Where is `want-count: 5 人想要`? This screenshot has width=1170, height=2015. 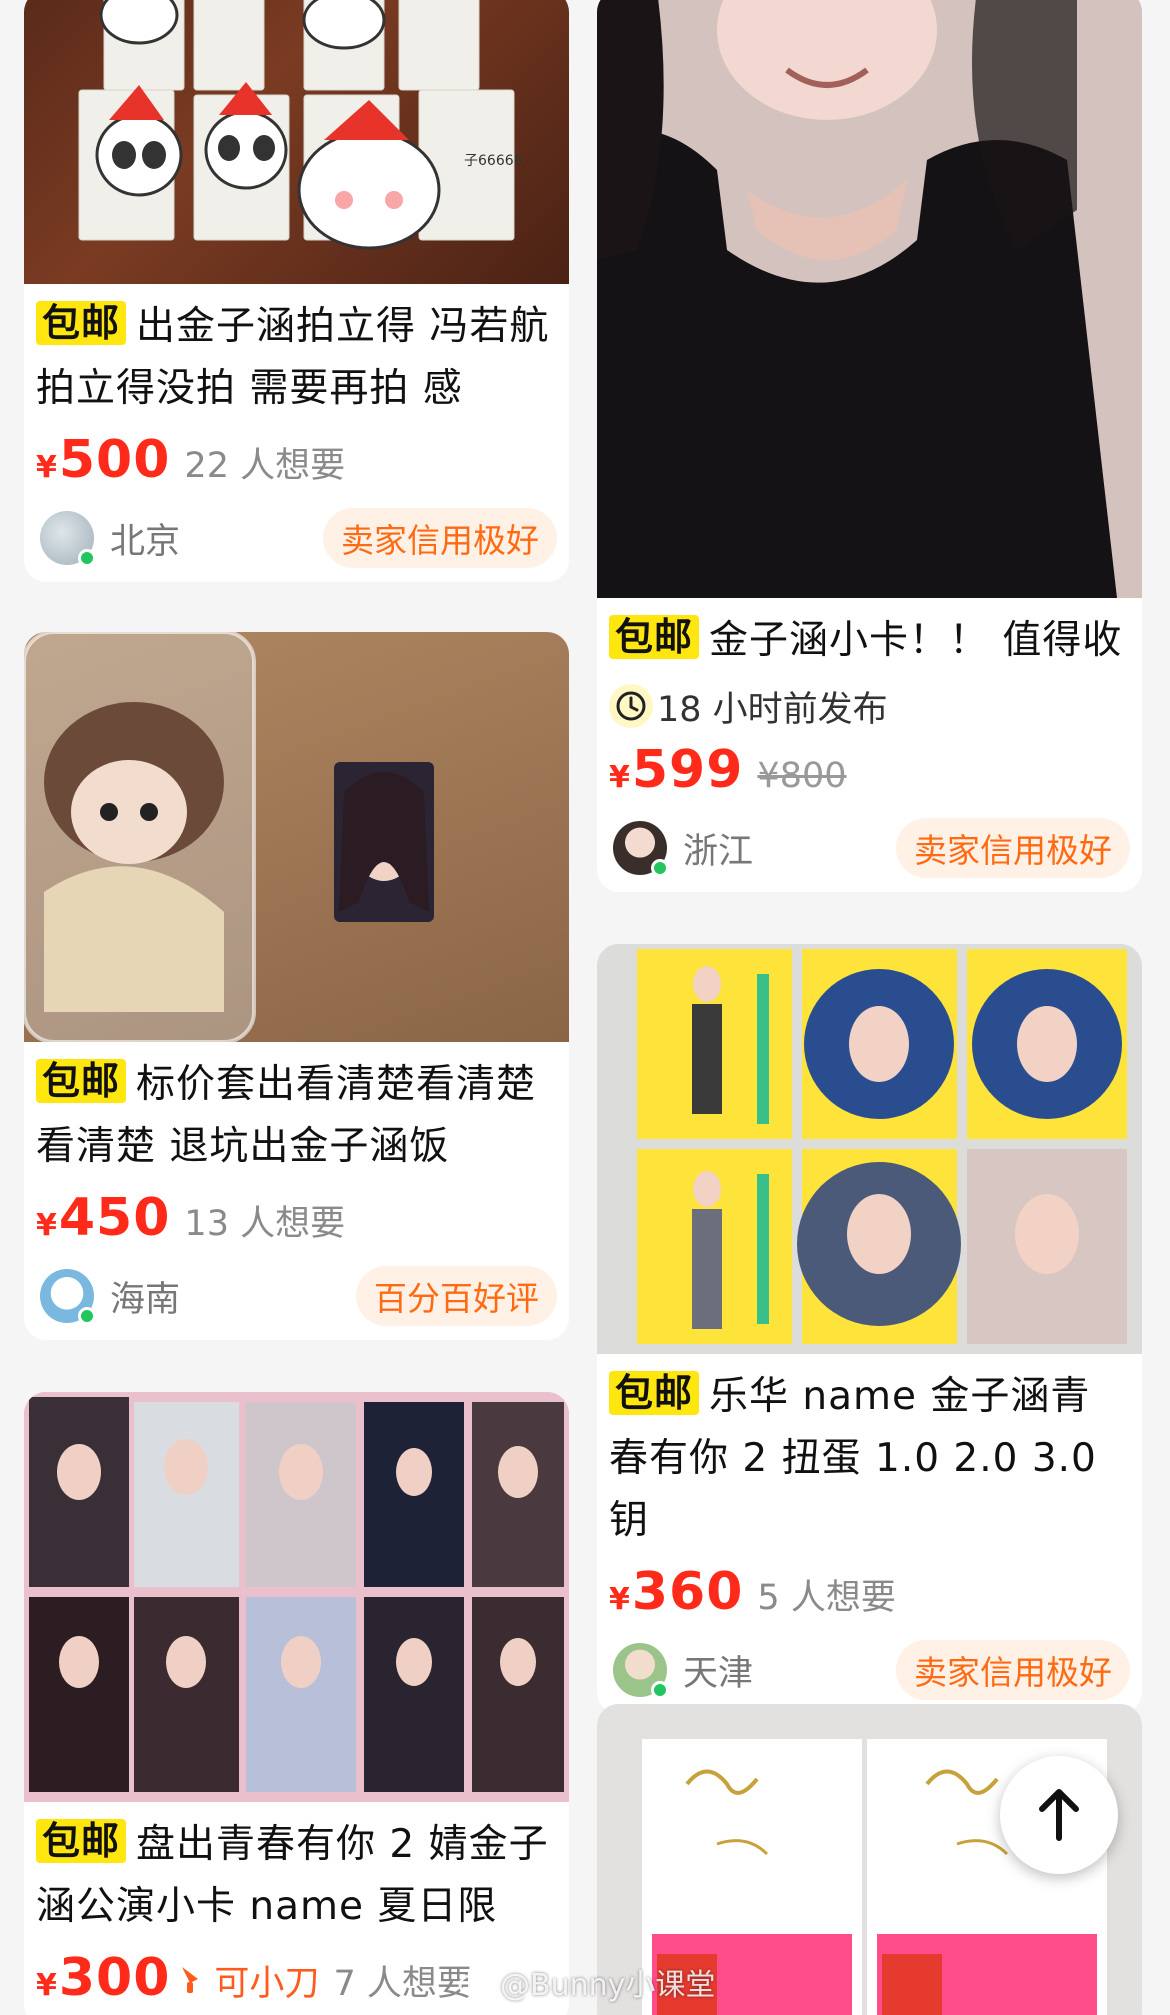 want-count: 5 人想要 is located at coordinates (826, 1598).